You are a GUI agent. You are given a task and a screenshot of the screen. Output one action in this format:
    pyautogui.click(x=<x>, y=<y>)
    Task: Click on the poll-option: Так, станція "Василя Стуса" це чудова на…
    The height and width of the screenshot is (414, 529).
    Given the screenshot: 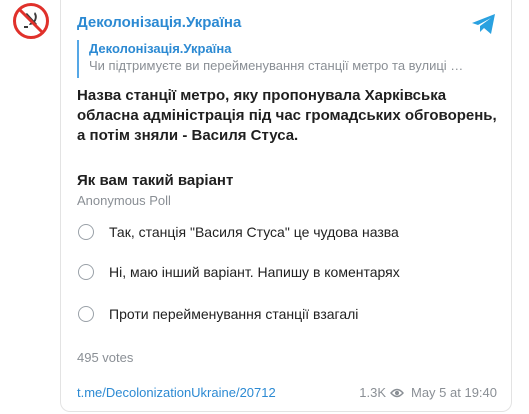 What is the action you would take?
    pyautogui.click(x=287, y=232)
    